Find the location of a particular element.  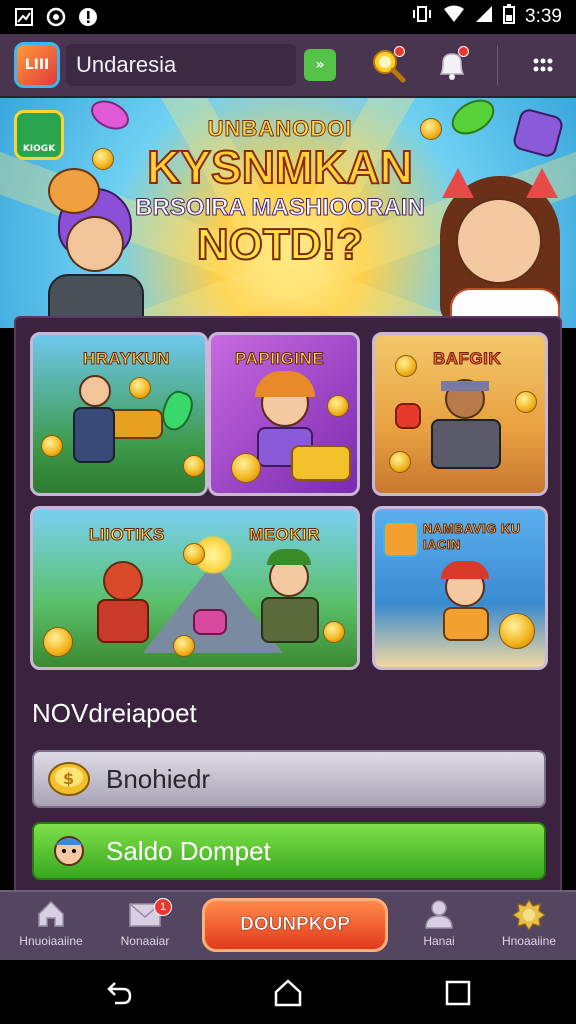

expand-chip-button: » is located at coordinates (320, 65).